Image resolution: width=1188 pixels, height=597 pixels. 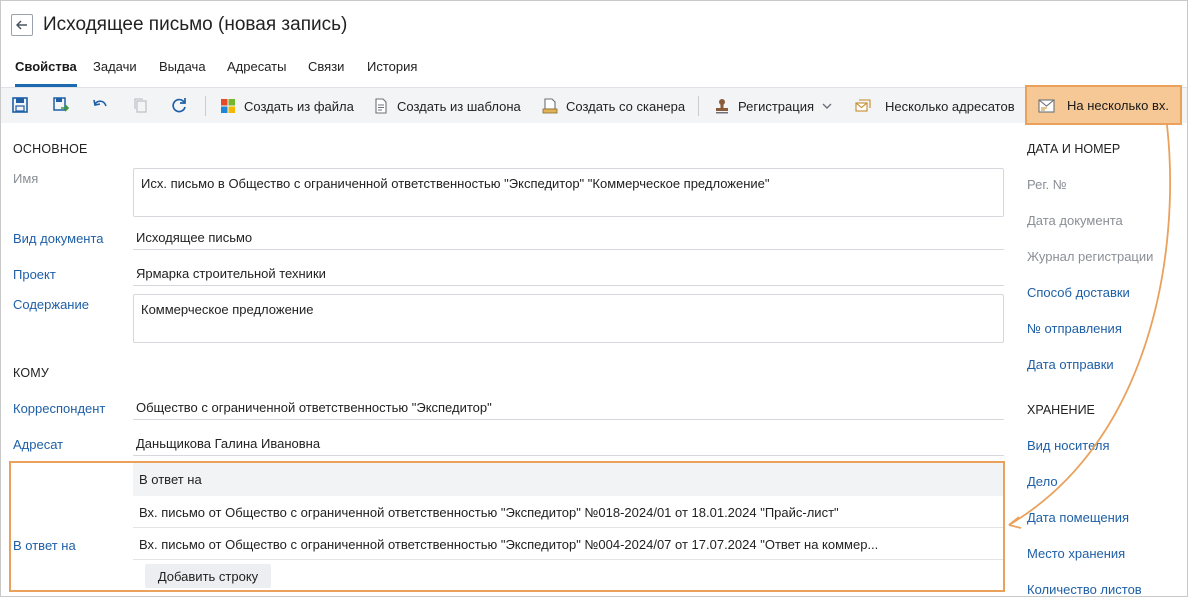 What do you see at coordinates (256, 72) in the screenshot?
I see `tab-addressees: Адресаты` at bounding box center [256, 72].